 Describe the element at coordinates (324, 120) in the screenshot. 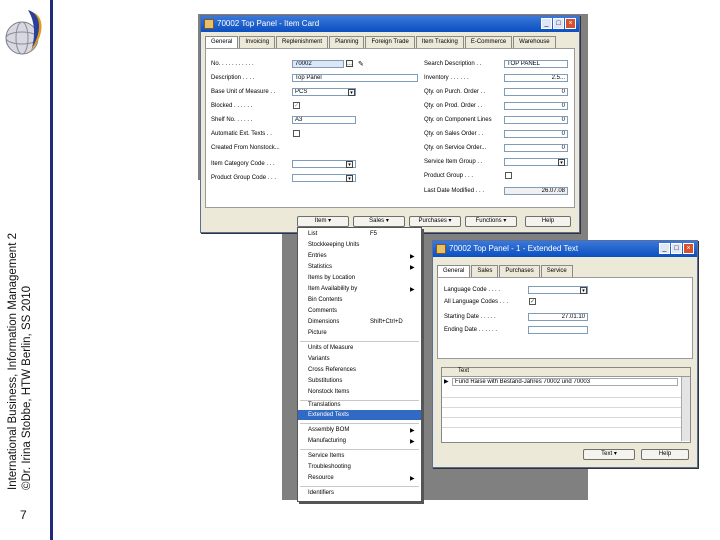

I see `shelf-no-field: A3` at that location.